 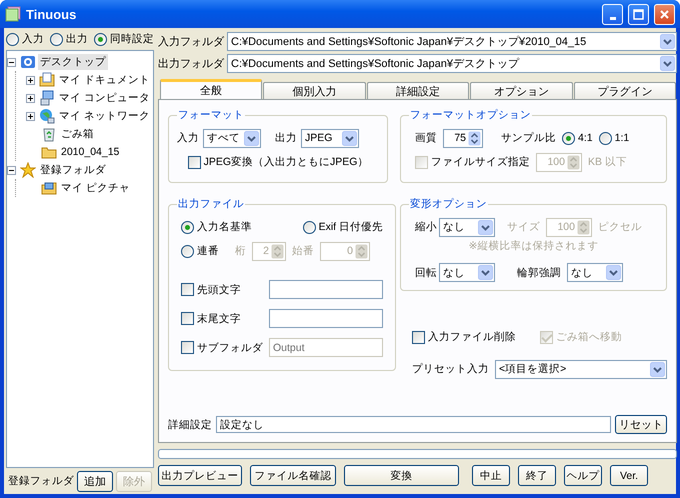 I want to click on group-title: 出力ファイル, so click(x=211, y=204).